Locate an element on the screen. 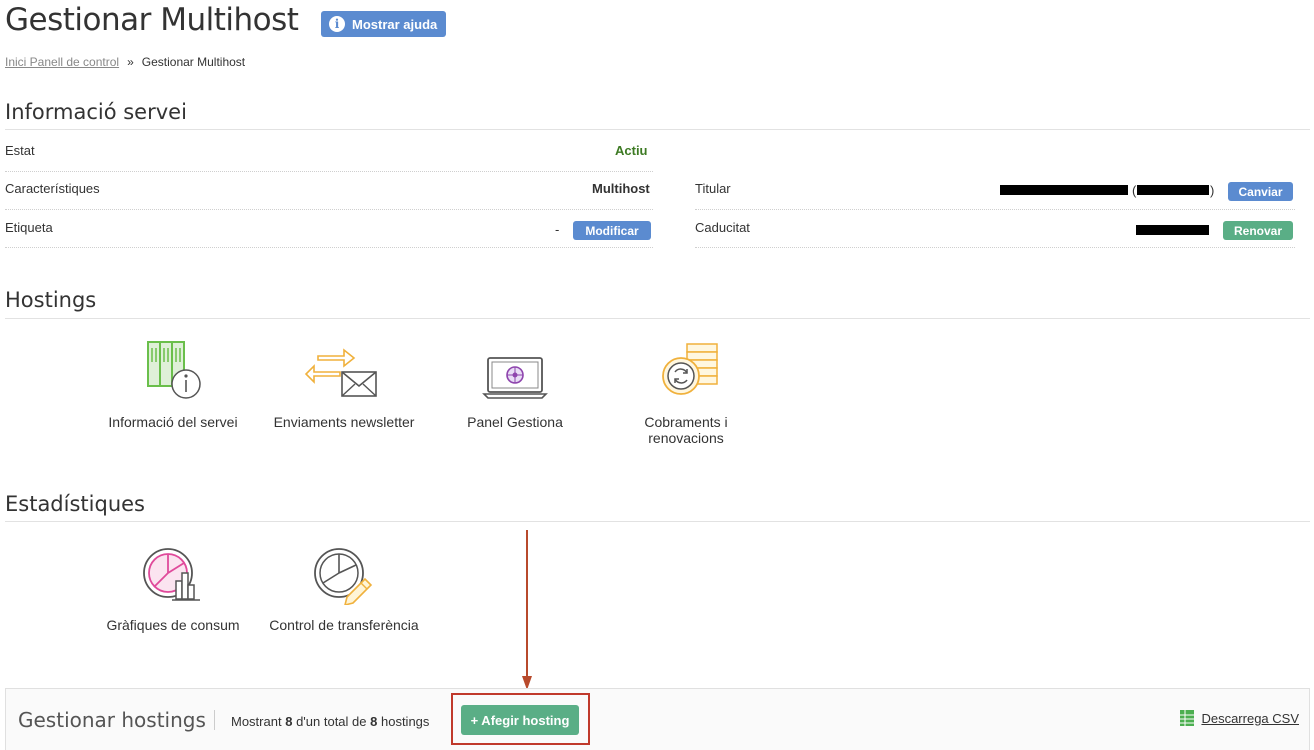 This screenshot has width=1314, height=750. hostings-count: Mostrant 8 d'un total de 8 hostings is located at coordinates (330, 721).